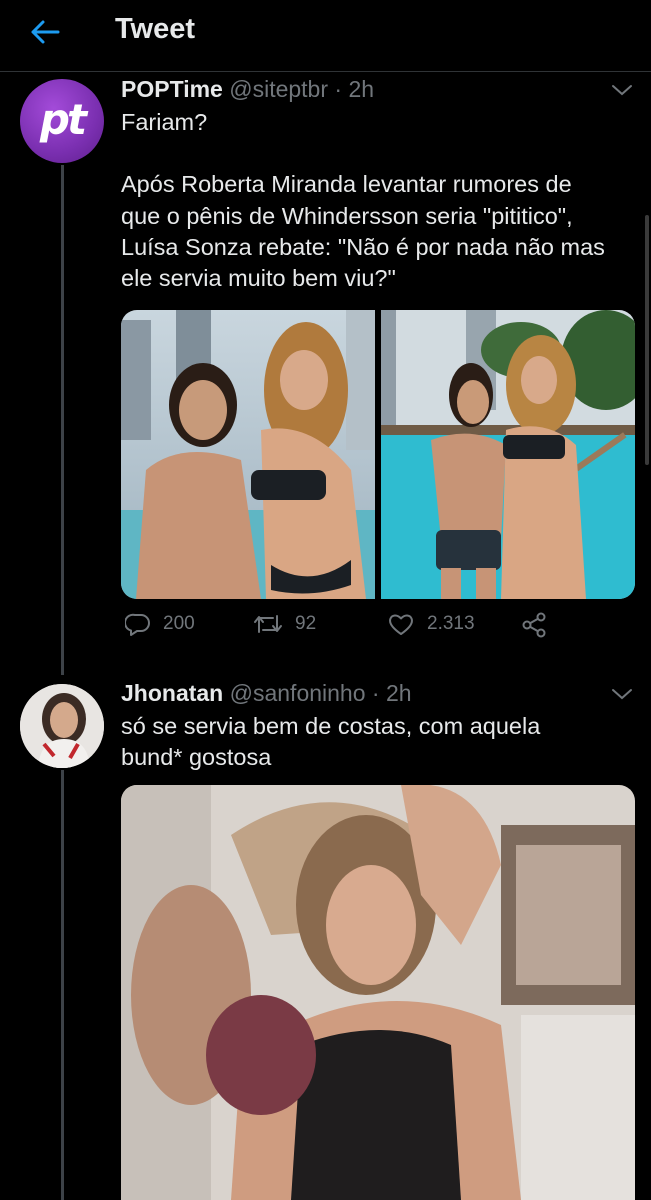 The width and height of the screenshot is (651, 1200). Describe the element at coordinates (298, 693) in the screenshot. I see `user-handle: @sanfoninho` at that location.